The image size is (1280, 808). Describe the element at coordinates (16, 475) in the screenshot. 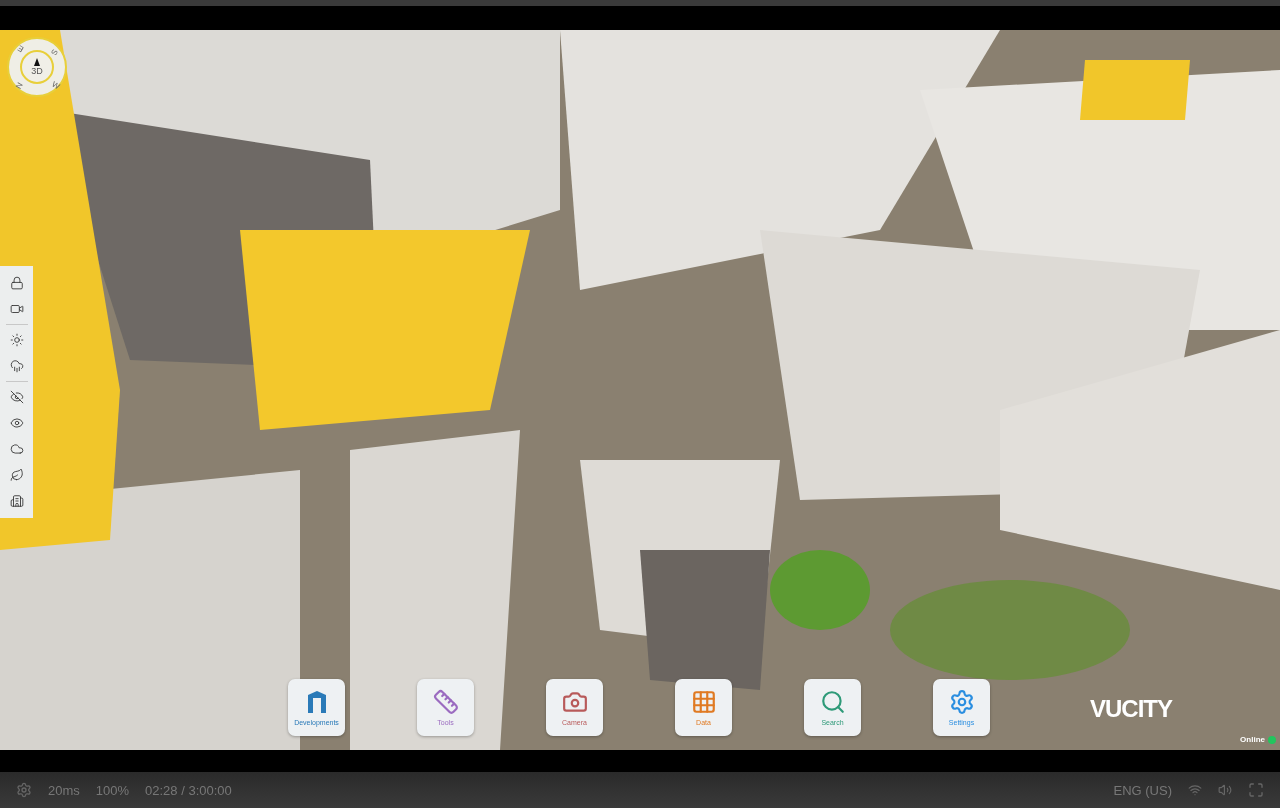

I see `leaf-icon` at that location.